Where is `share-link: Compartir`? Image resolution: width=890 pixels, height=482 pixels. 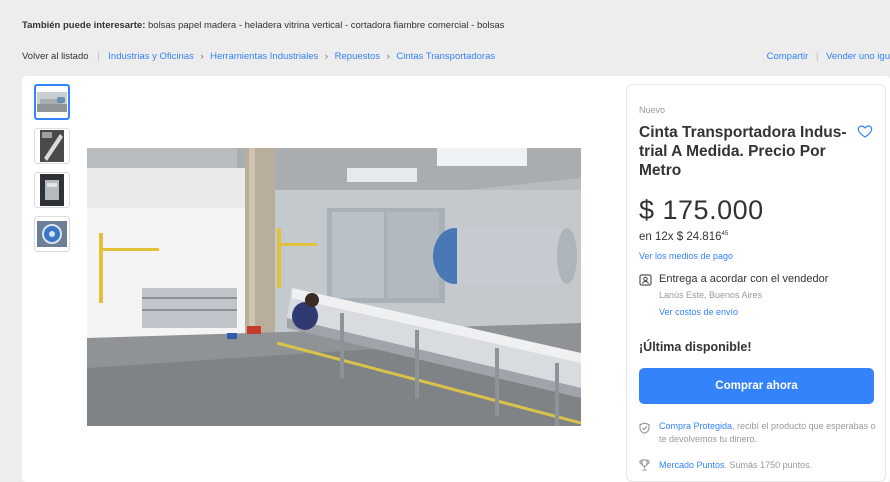 share-link: Compartir is located at coordinates (788, 56).